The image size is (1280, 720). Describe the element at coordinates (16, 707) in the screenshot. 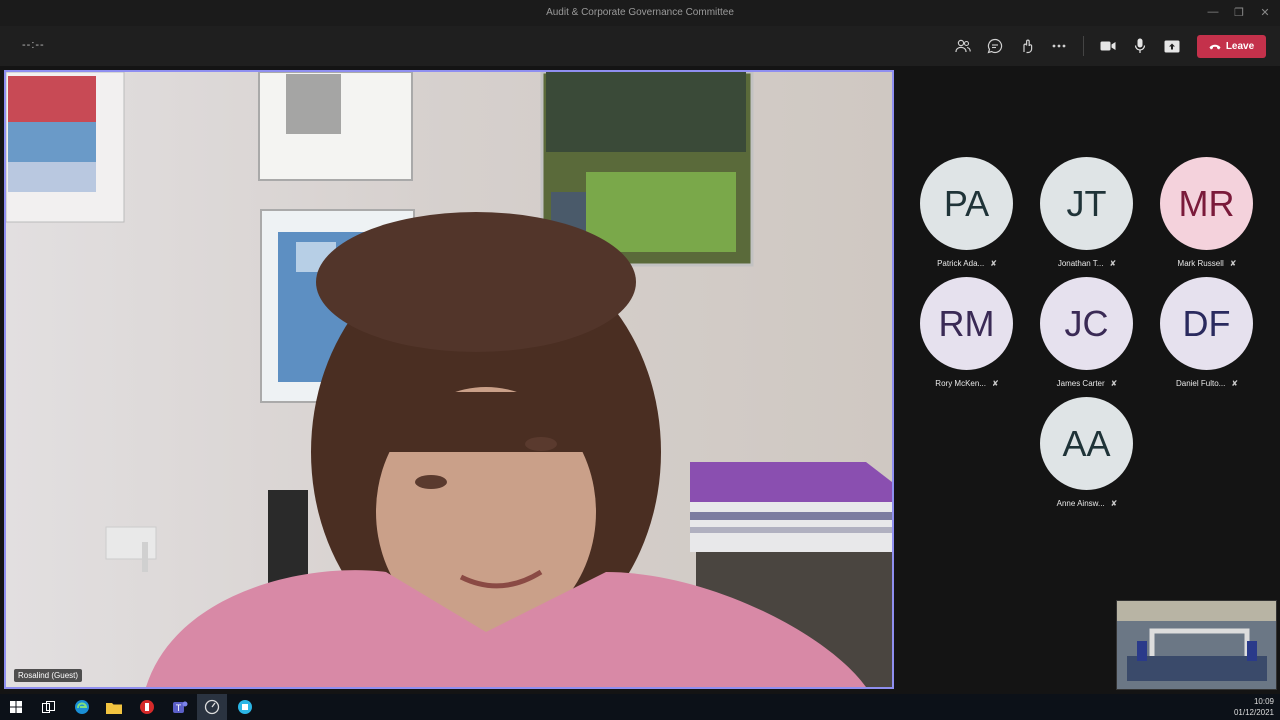

I see `start-icon` at that location.